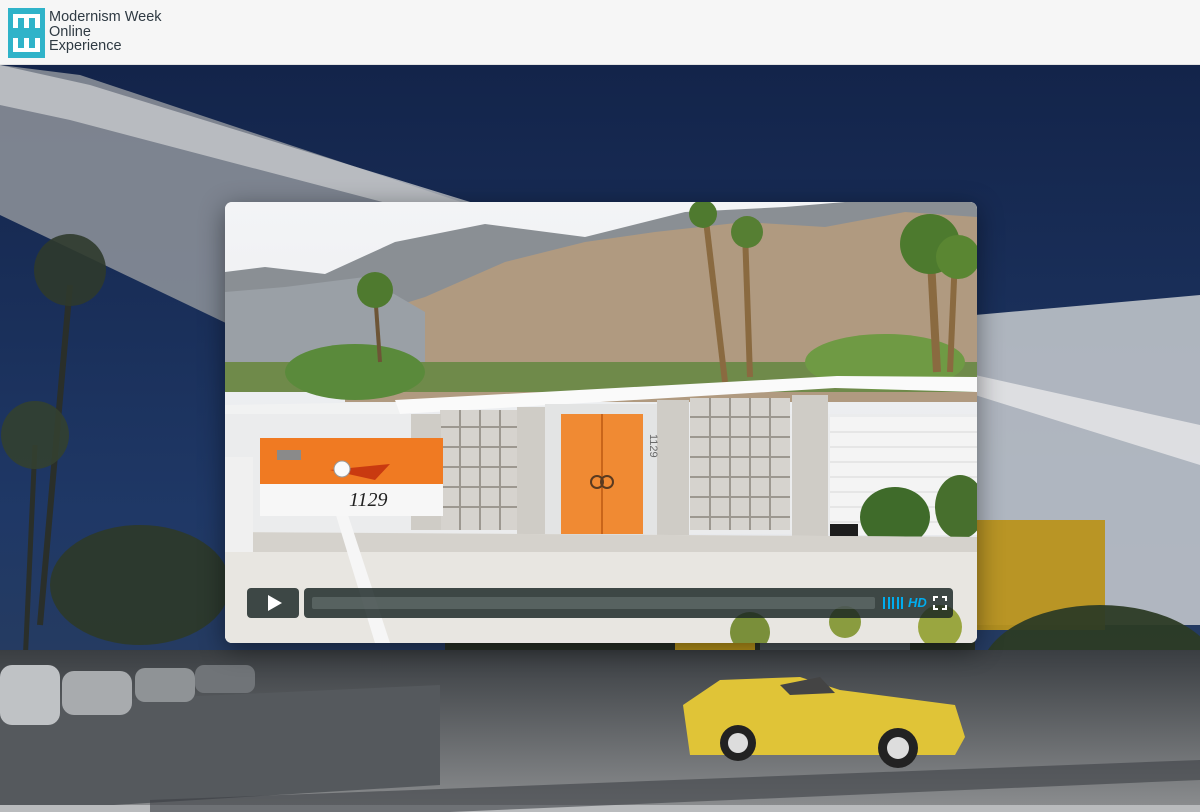 Image resolution: width=1200 pixels, height=812 pixels. I want to click on volume-bars-icon, so click(893, 603).